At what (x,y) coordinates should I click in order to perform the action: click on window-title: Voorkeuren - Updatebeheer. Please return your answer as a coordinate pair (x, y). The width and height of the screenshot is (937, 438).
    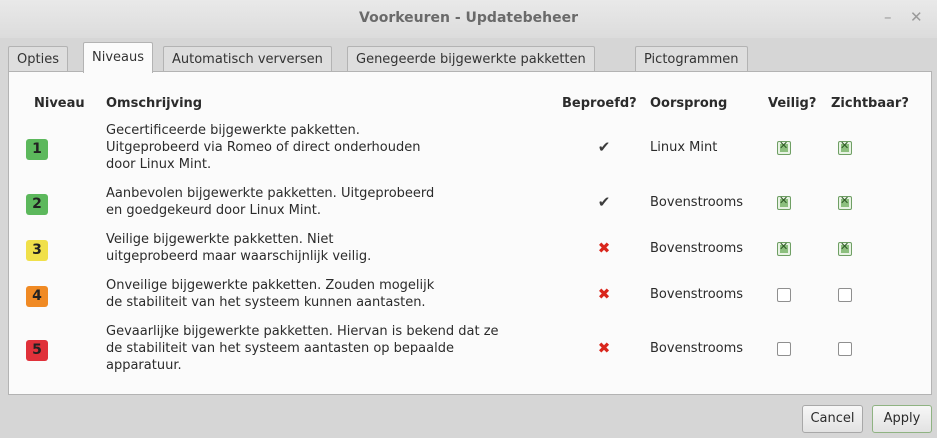
    Looking at the image, I should click on (468, 18).